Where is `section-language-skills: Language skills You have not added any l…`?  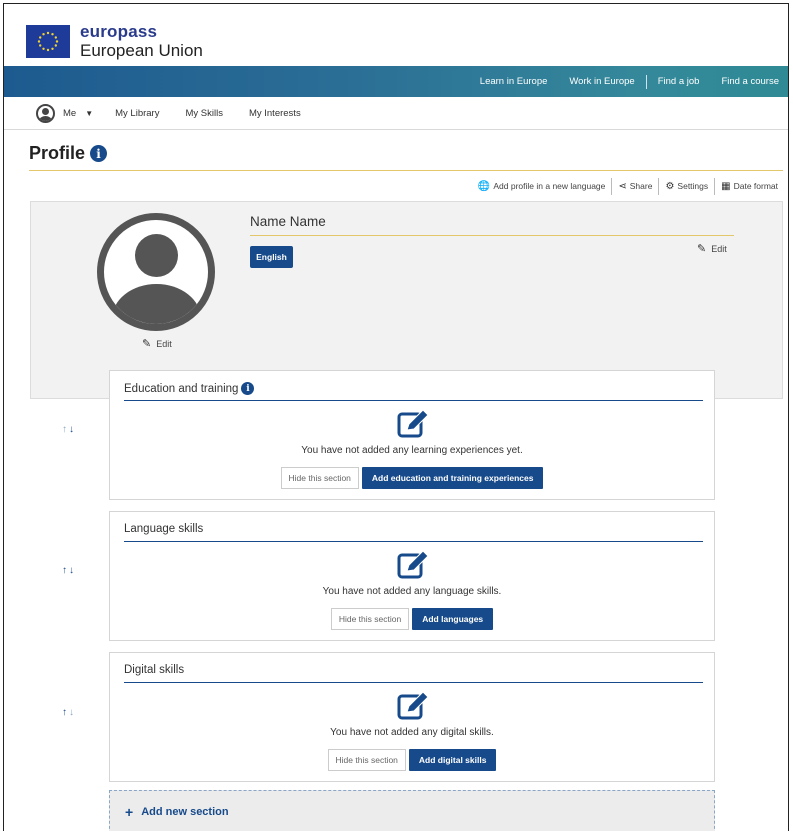 section-language-skills: Language skills You have not added any l… is located at coordinates (412, 576).